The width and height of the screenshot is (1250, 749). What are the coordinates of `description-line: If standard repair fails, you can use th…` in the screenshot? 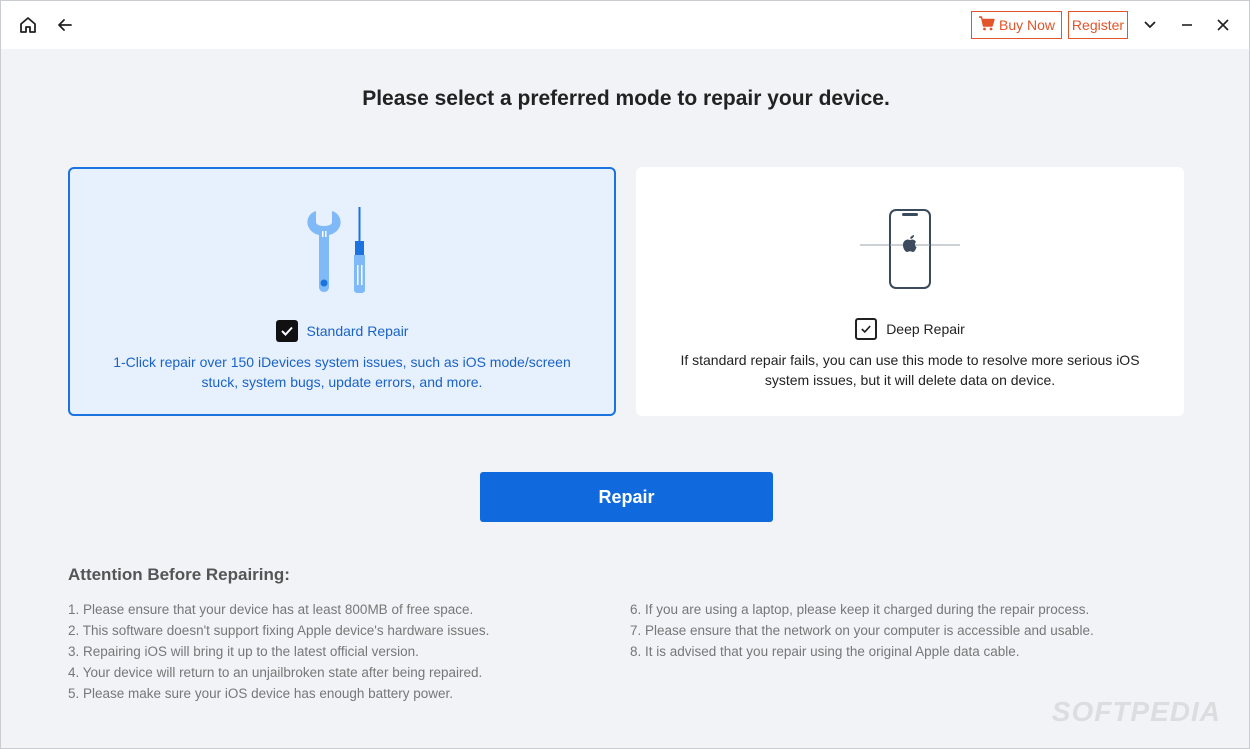 It's located at (910, 360).